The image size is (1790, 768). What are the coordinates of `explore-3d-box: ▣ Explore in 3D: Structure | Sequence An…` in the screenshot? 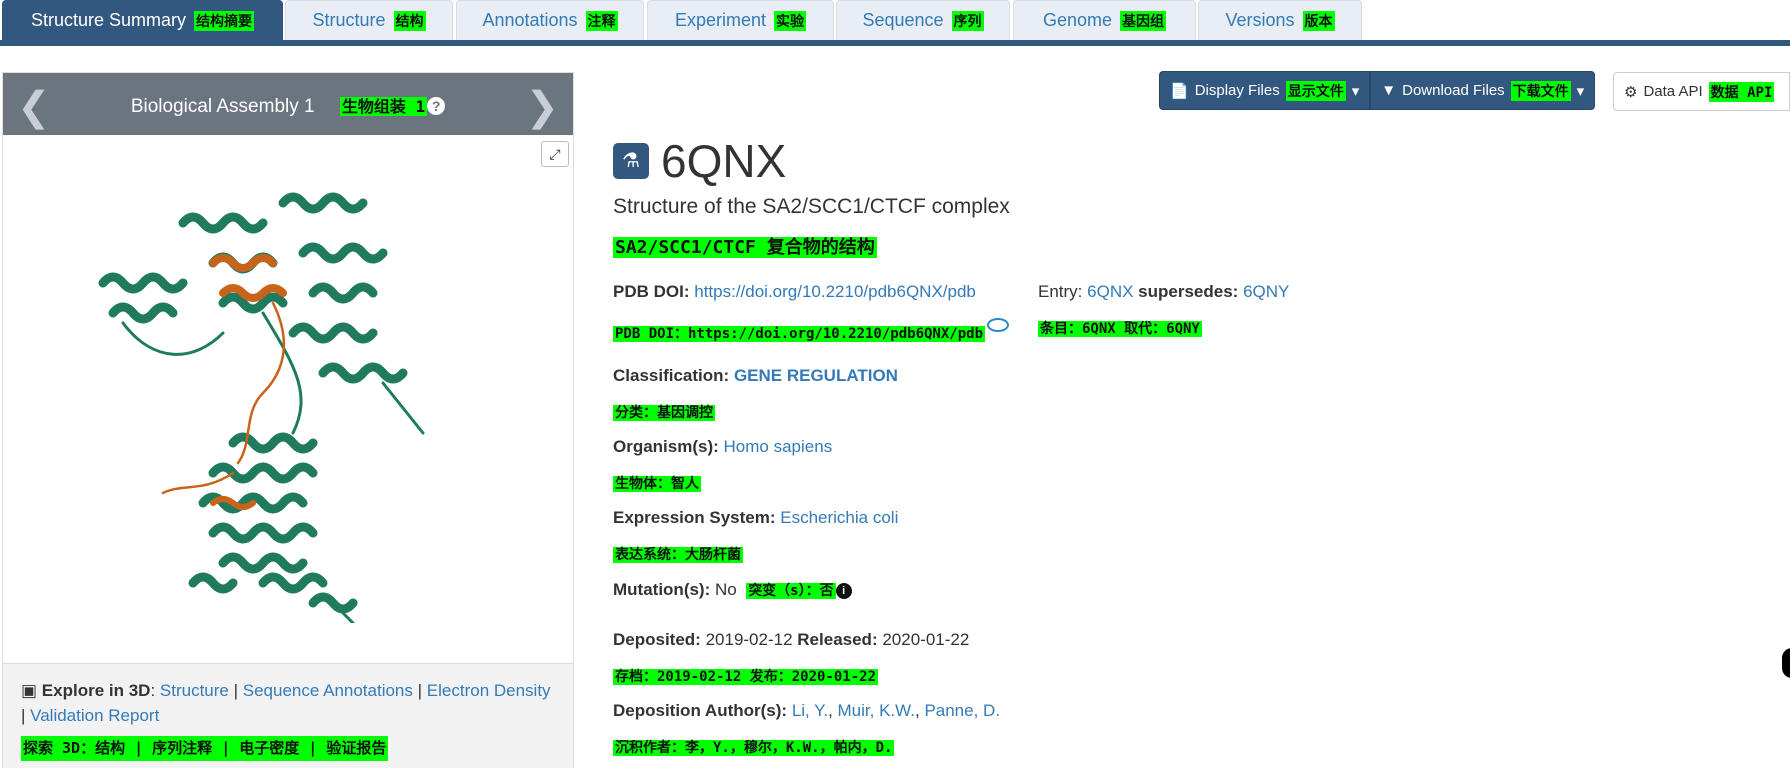 It's located at (288, 715).